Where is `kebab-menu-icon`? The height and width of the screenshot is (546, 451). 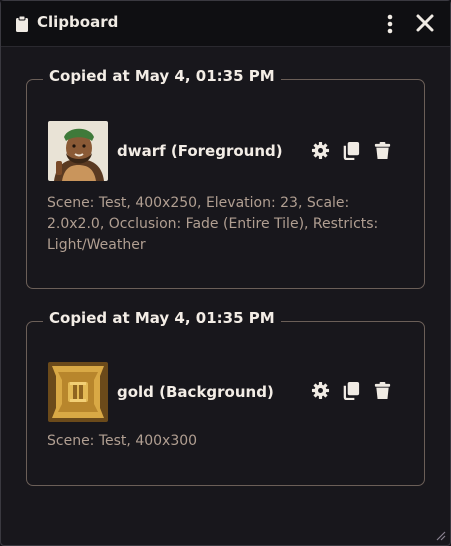 kebab-menu-icon is located at coordinates (390, 24).